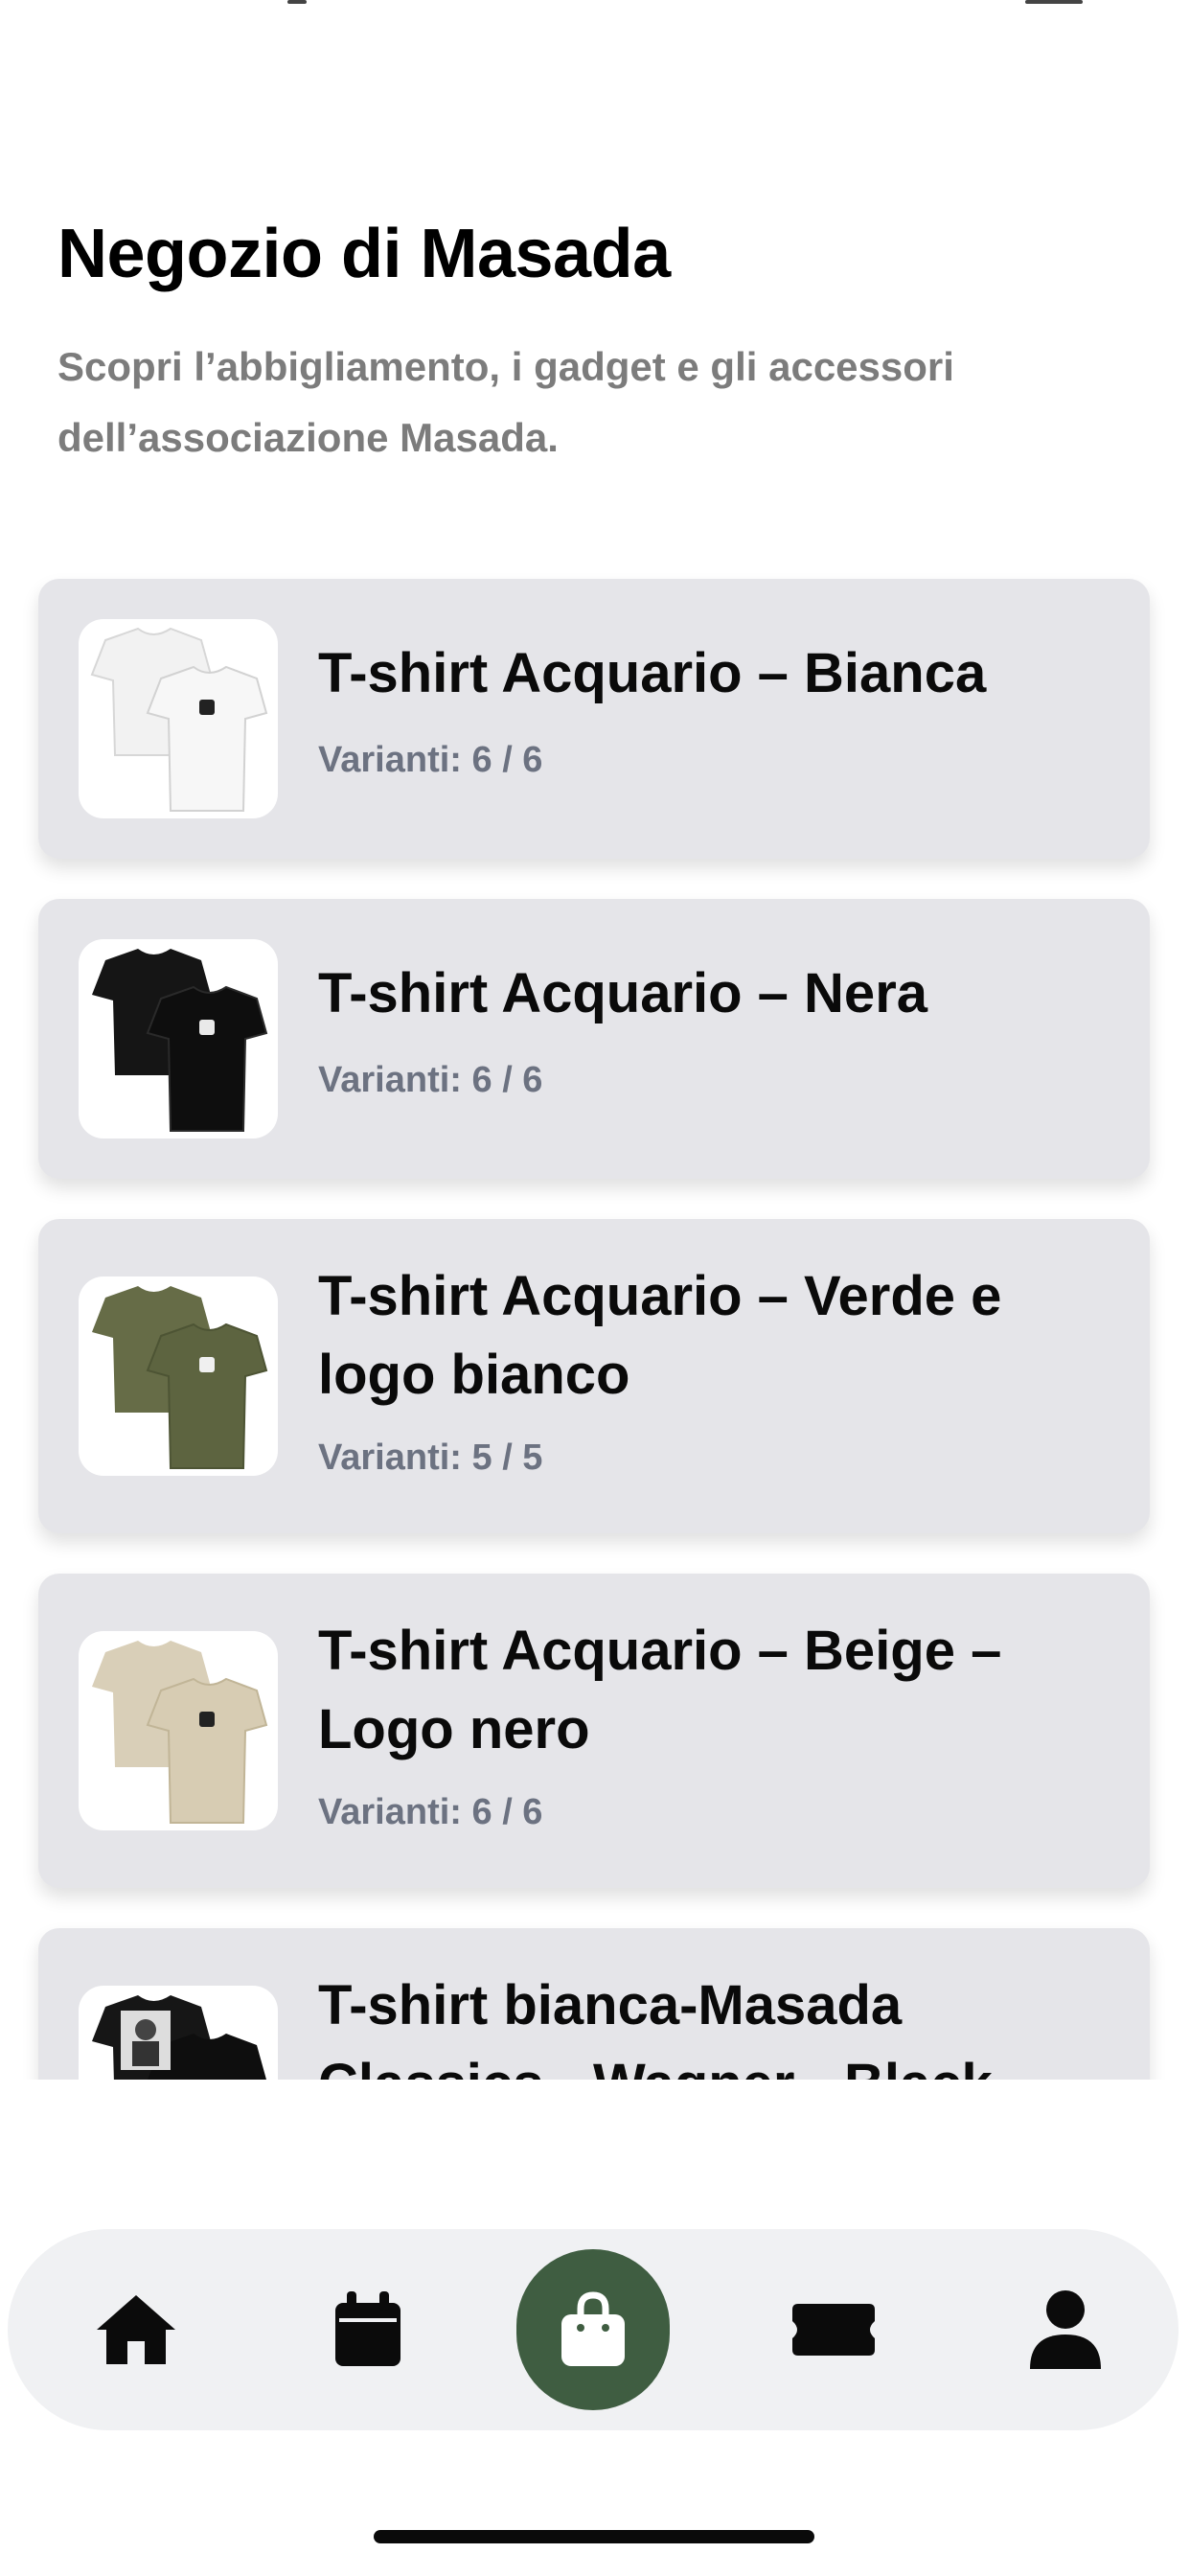  I want to click on black-tshirt-thumbnail, so click(179, 1038).